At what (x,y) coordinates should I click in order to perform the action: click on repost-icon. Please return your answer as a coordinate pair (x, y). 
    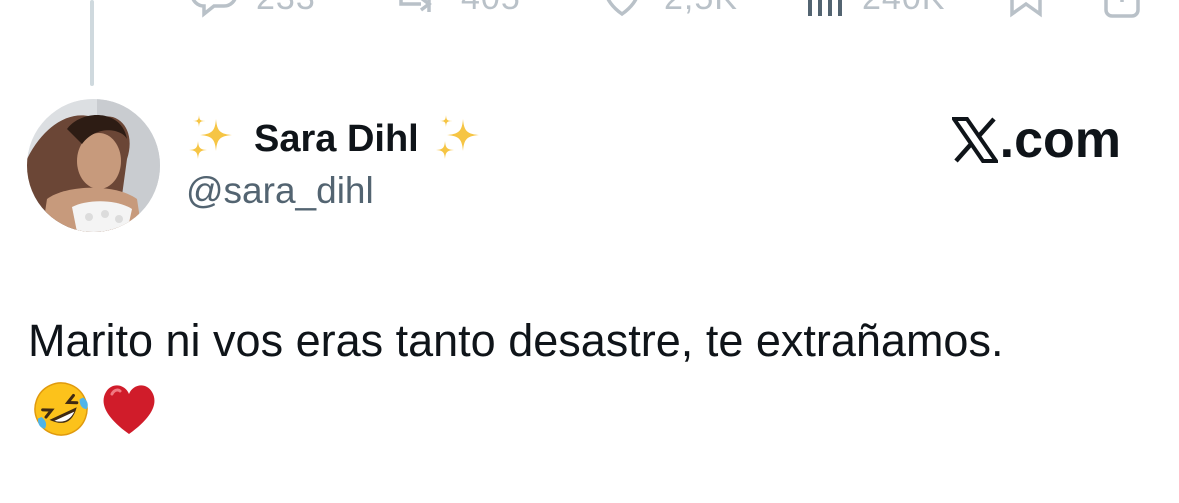
    Looking at the image, I should click on (419, 9).